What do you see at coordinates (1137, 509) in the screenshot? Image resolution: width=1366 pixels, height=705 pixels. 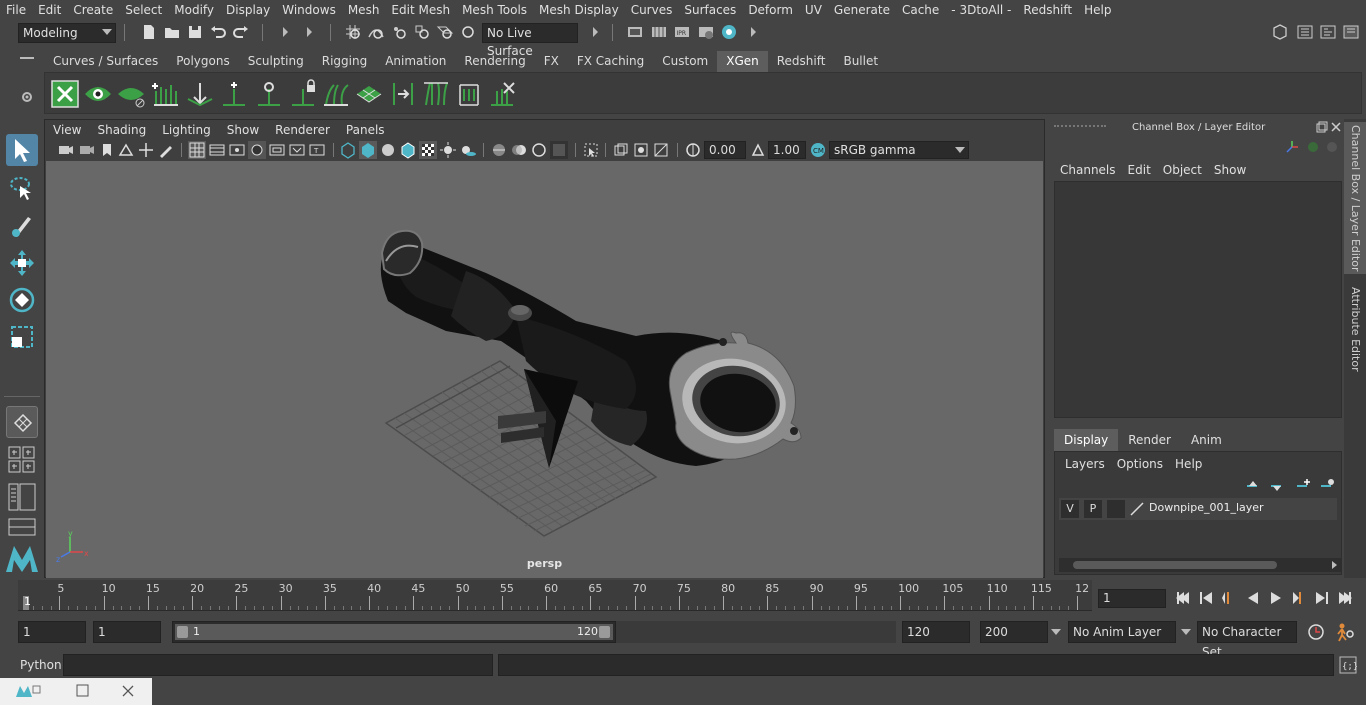 I see `layer-color-icon` at bounding box center [1137, 509].